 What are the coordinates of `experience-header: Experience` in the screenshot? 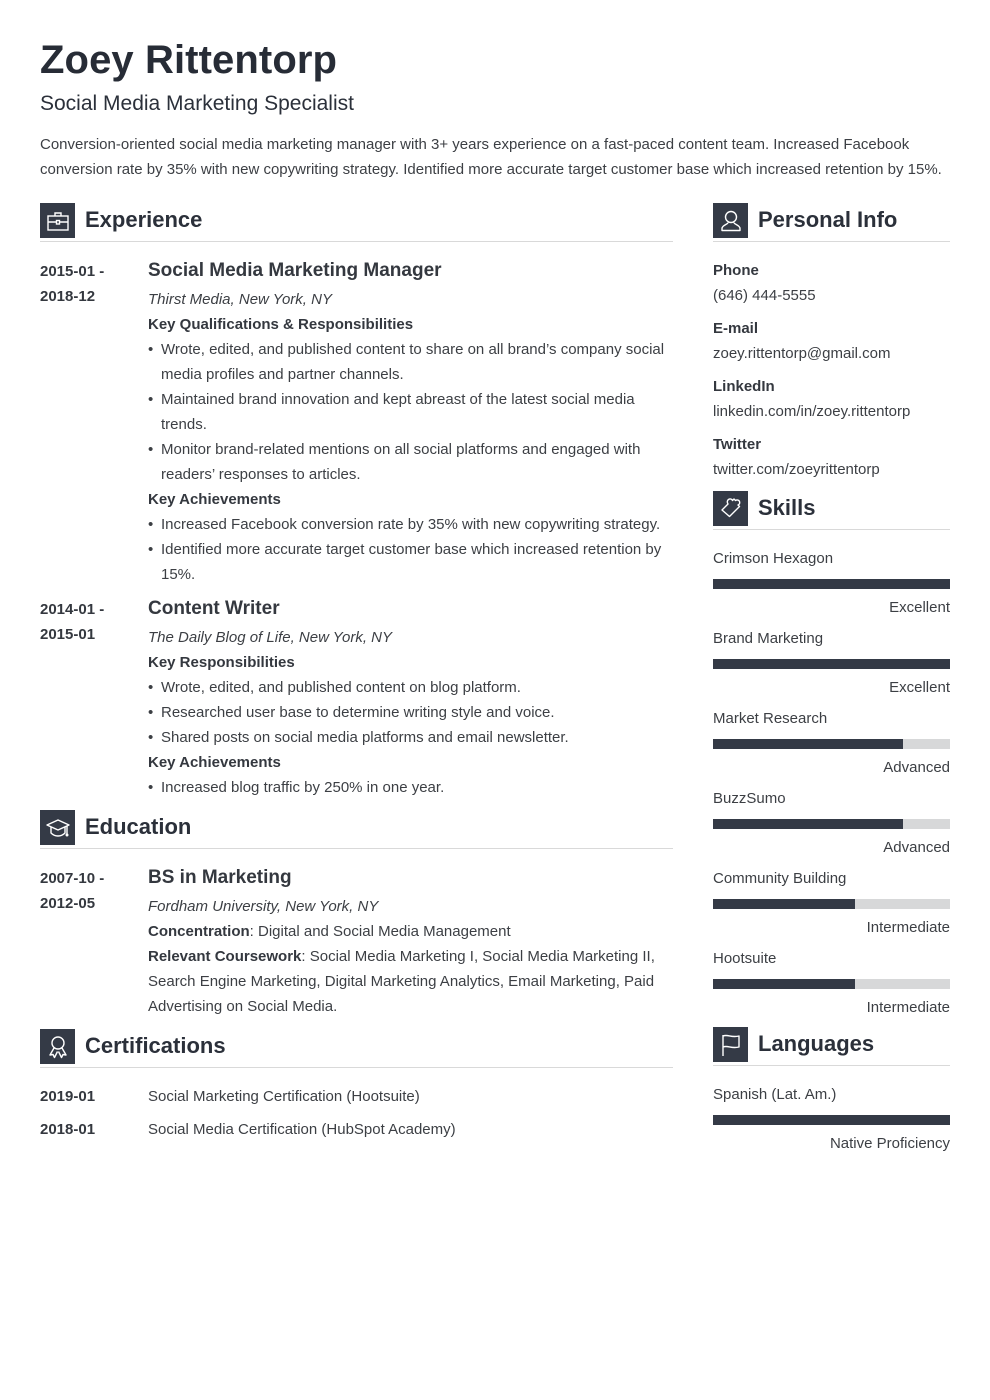 It's located at (356, 222).